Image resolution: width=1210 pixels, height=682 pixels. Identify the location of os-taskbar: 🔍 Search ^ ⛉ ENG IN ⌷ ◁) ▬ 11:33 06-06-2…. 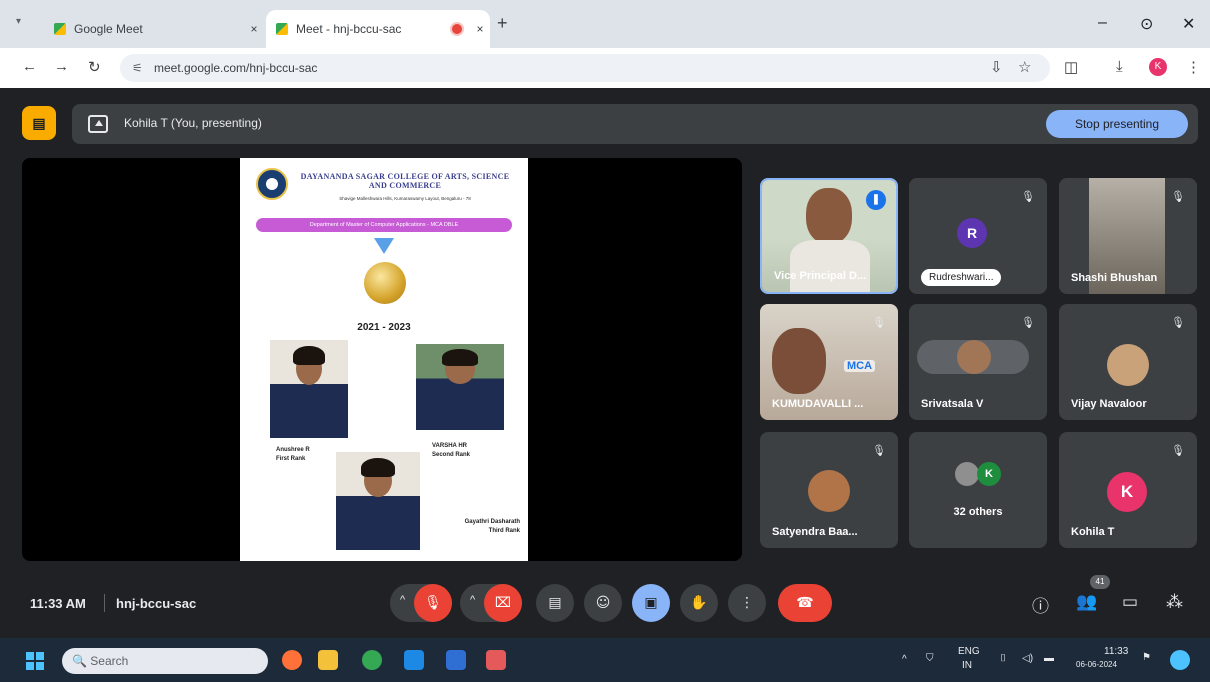
(605, 660).